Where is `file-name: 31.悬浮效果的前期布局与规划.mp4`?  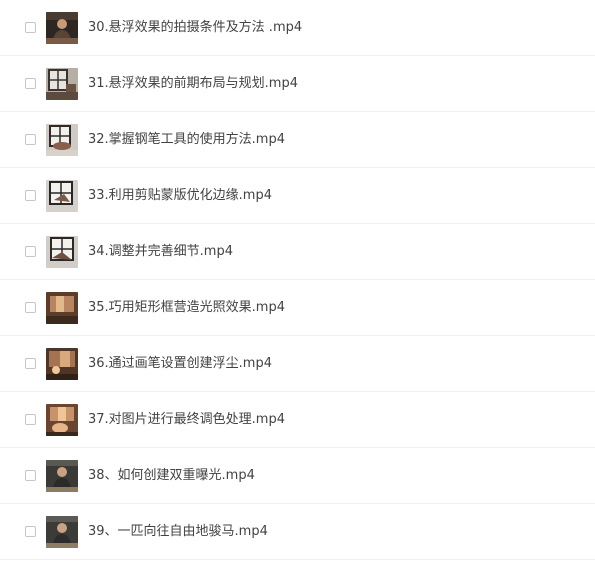
file-name: 31.悬浮效果的前期布局与规划.mp4 is located at coordinates (193, 84).